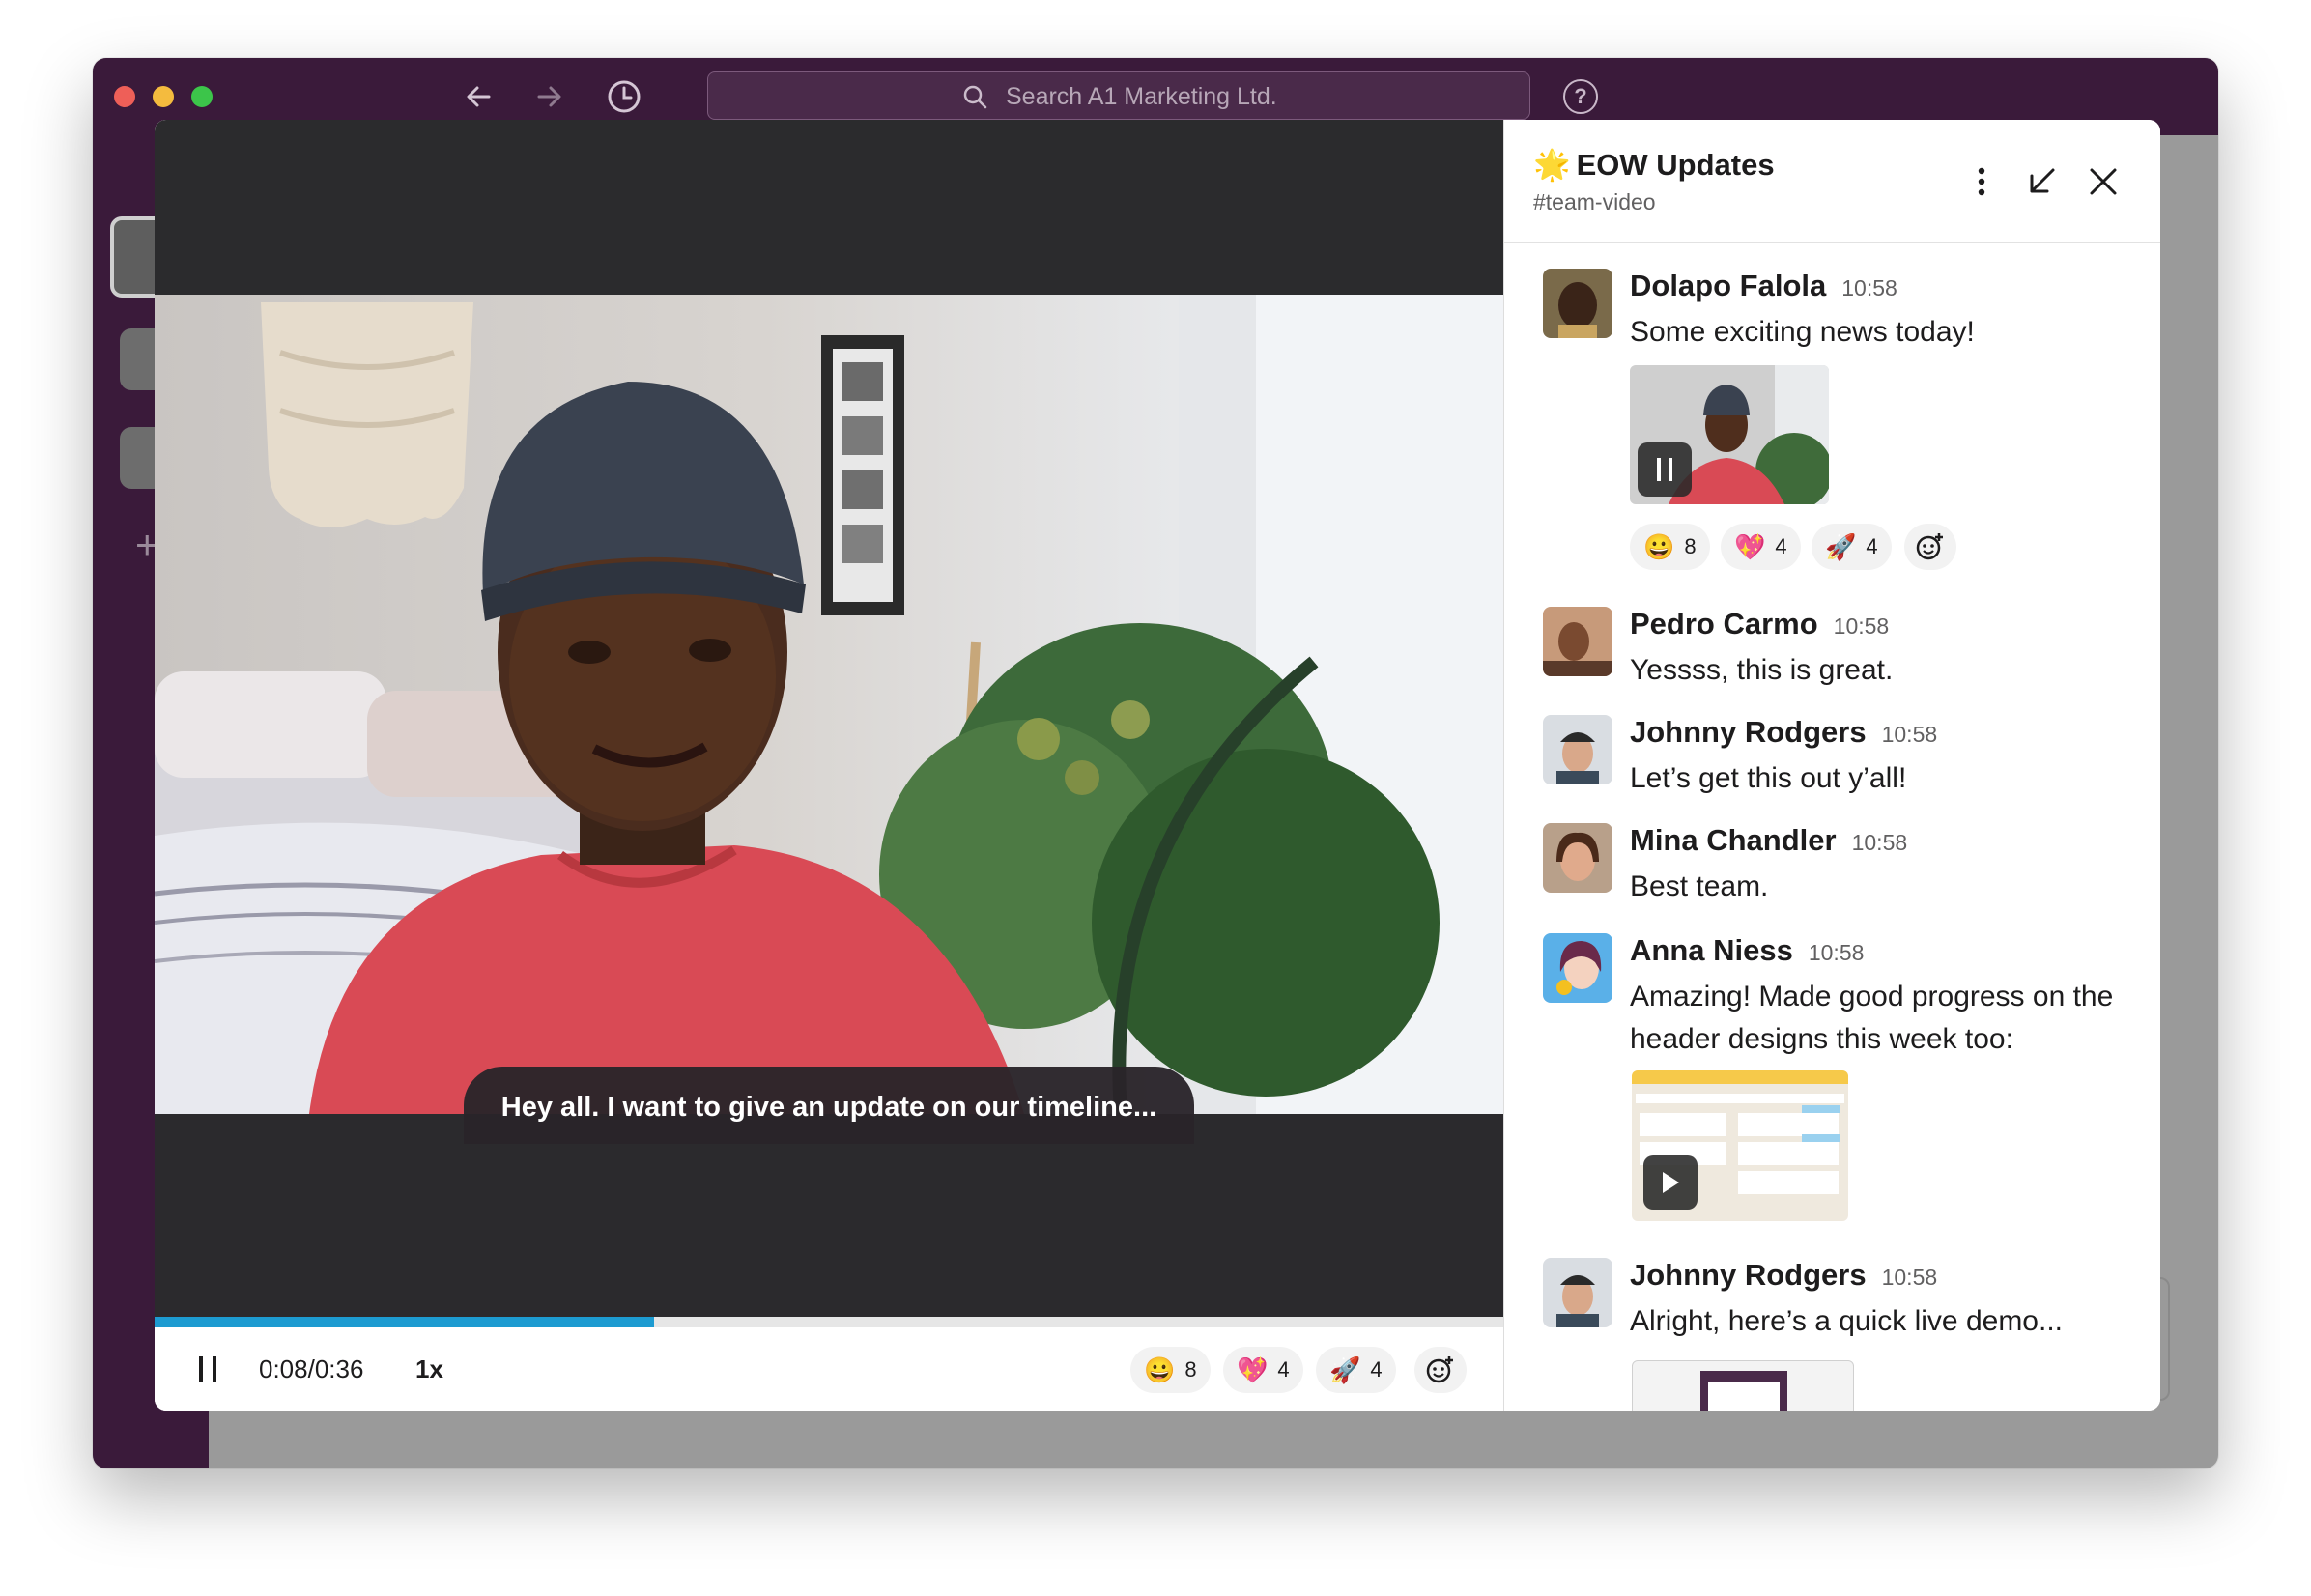  What do you see at coordinates (429, 1369) in the screenshot?
I see `playback-speed-button: 1x` at bounding box center [429, 1369].